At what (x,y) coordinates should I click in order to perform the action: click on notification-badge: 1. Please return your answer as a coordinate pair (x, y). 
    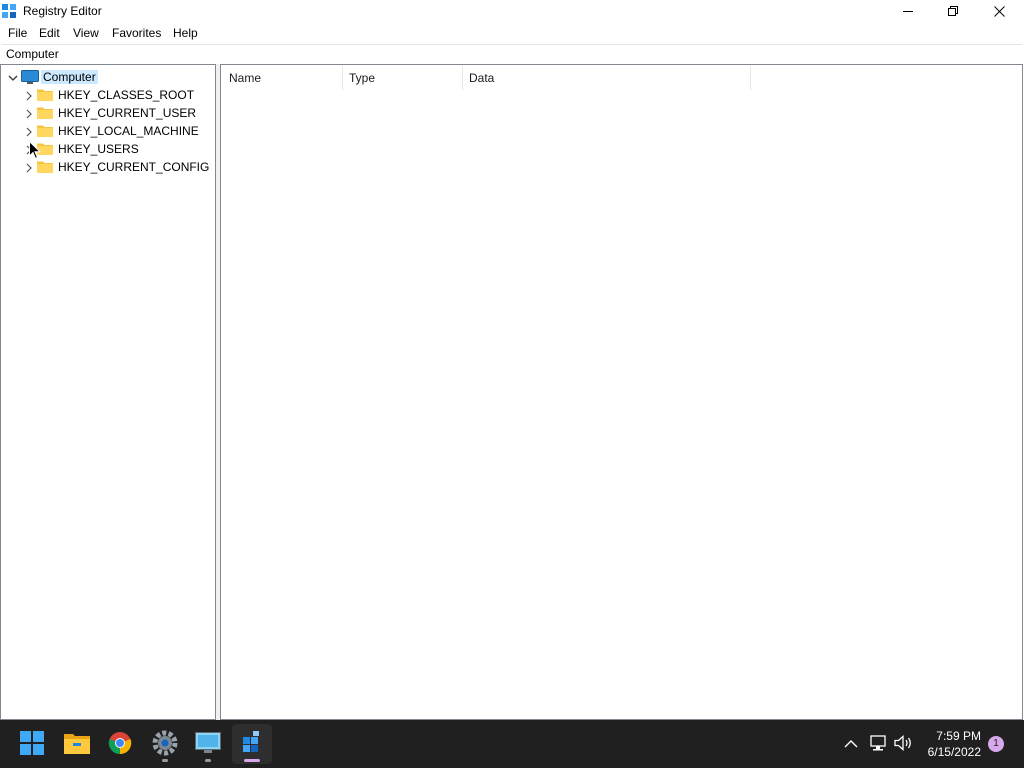
    Looking at the image, I should click on (996, 744).